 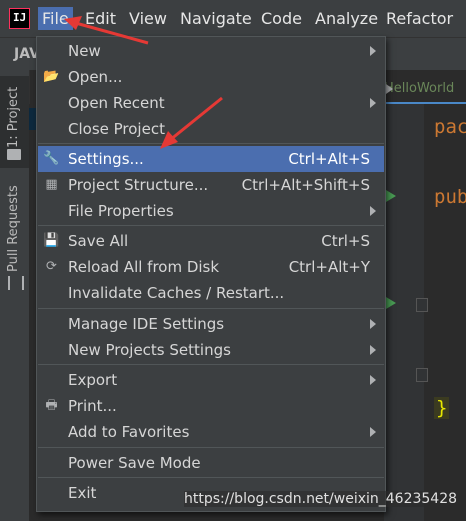 I want to click on annotation-arrow-file, so click(x=106, y=30).